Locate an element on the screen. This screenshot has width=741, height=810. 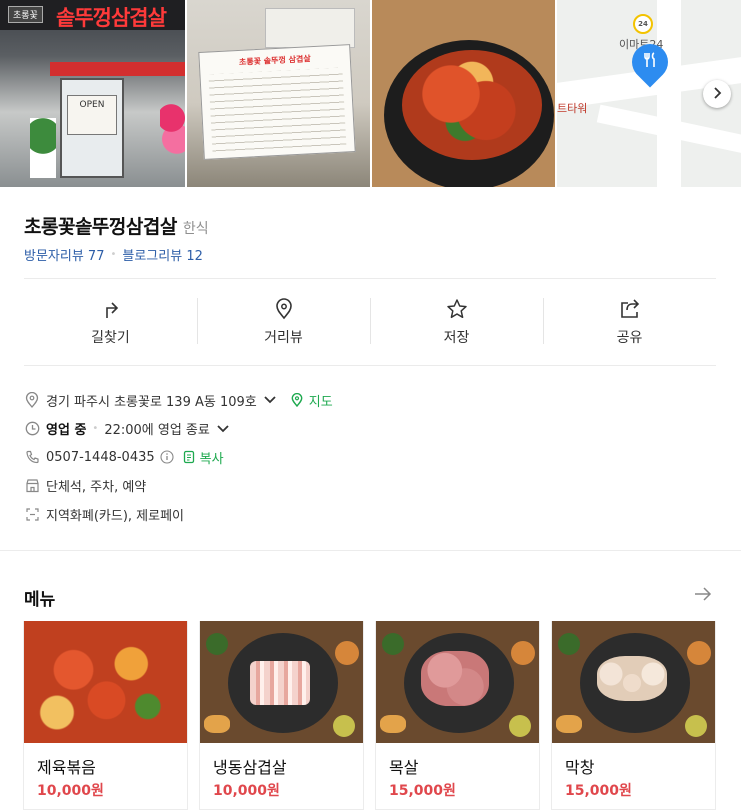
review-counts: 방문자리뷰 77 • 블로그리뷰 12 is located at coordinates (113, 254).